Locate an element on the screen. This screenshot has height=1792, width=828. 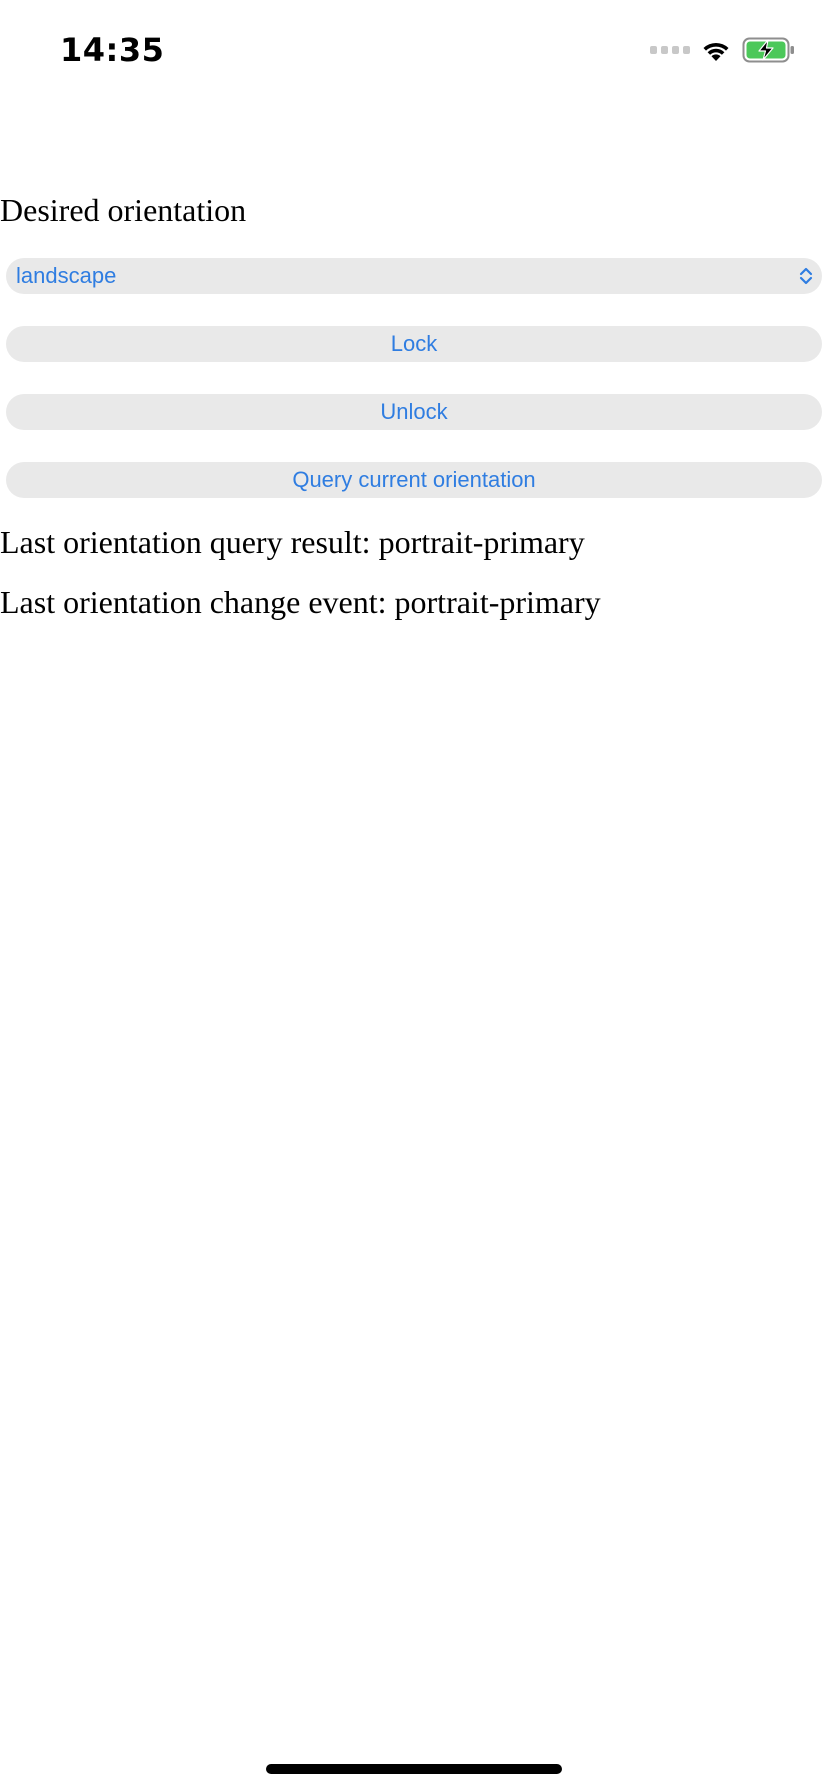
home-indicator is located at coordinates (414, 1769).